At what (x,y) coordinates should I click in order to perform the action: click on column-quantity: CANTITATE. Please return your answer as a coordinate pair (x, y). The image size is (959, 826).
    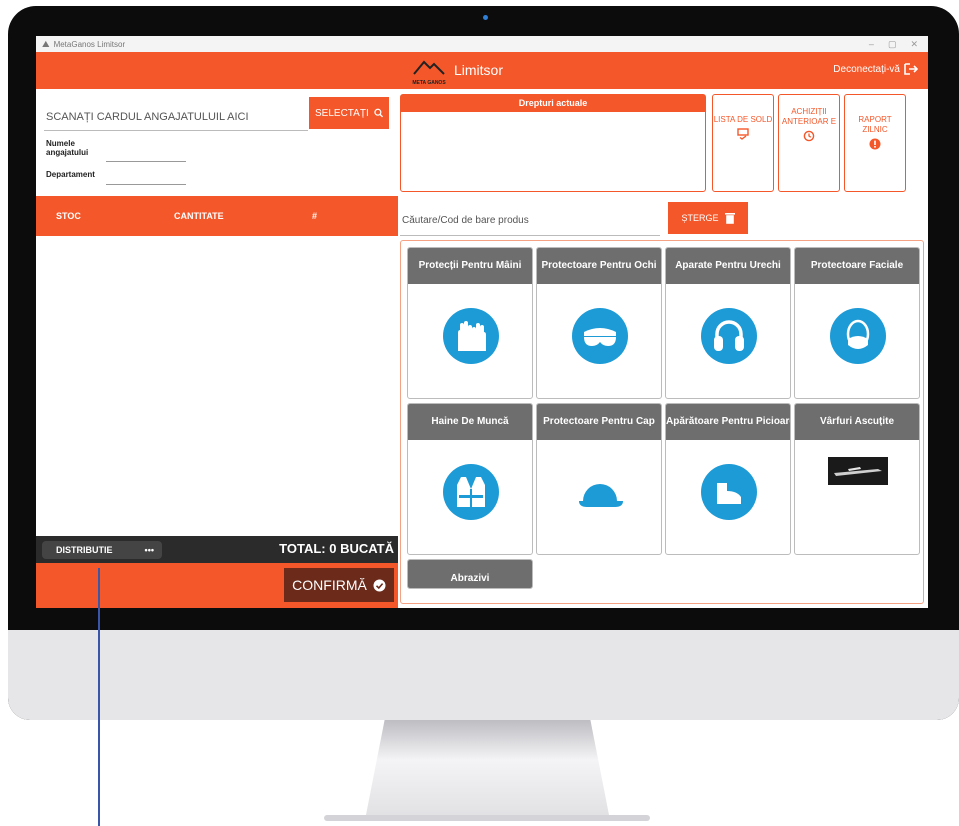
    Looking at the image, I should click on (199, 216).